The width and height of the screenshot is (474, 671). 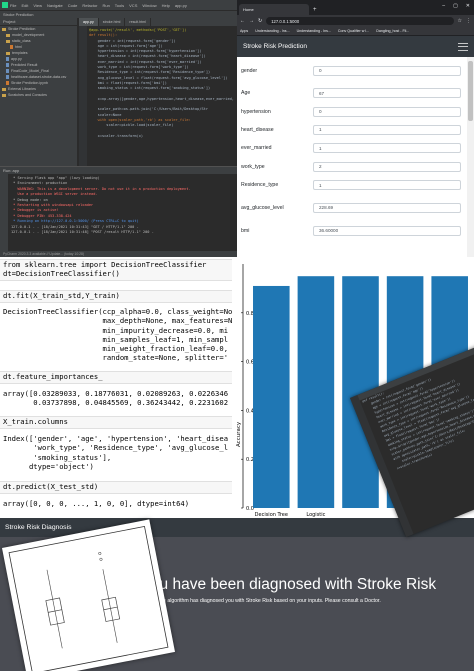 I want to click on menu-vcs: VCS, so click(x=133, y=5).